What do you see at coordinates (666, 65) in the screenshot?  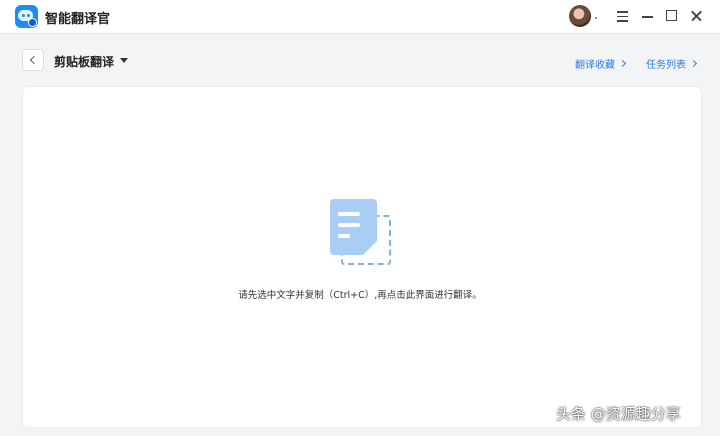 I see `task-list-link-label: 任务列表` at bounding box center [666, 65].